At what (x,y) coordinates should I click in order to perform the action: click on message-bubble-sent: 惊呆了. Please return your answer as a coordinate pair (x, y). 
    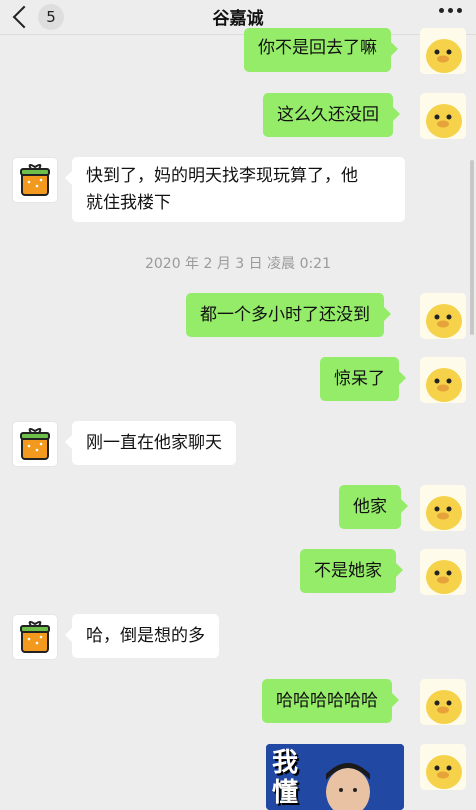
    Looking at the image, I should click on (363, 379).